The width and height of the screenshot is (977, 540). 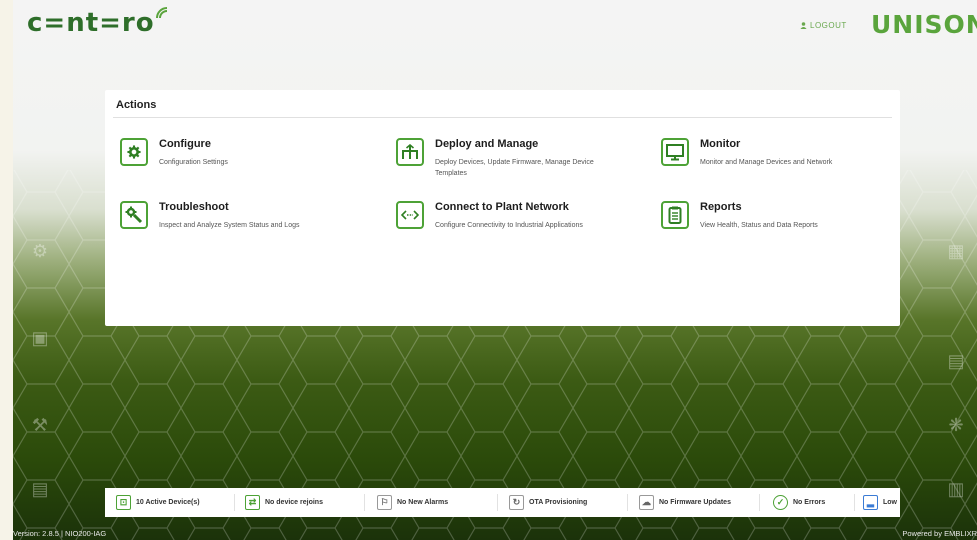 What do you see at coordinates (185, 144) in the screenshot?
I see `action-title: Configure` at bounding box center [185, 144].